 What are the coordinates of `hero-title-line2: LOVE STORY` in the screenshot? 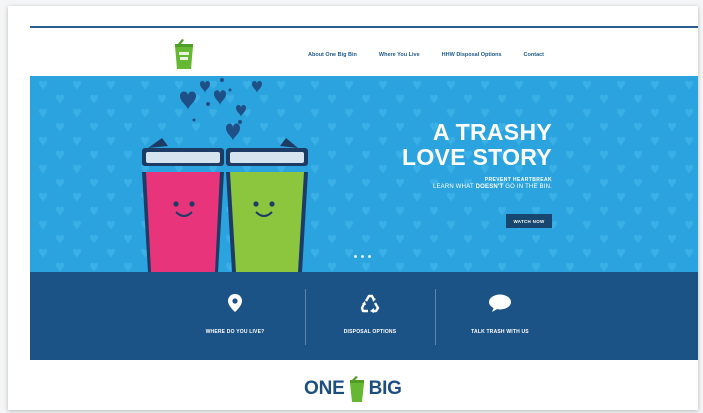 It's located at (477, 157).